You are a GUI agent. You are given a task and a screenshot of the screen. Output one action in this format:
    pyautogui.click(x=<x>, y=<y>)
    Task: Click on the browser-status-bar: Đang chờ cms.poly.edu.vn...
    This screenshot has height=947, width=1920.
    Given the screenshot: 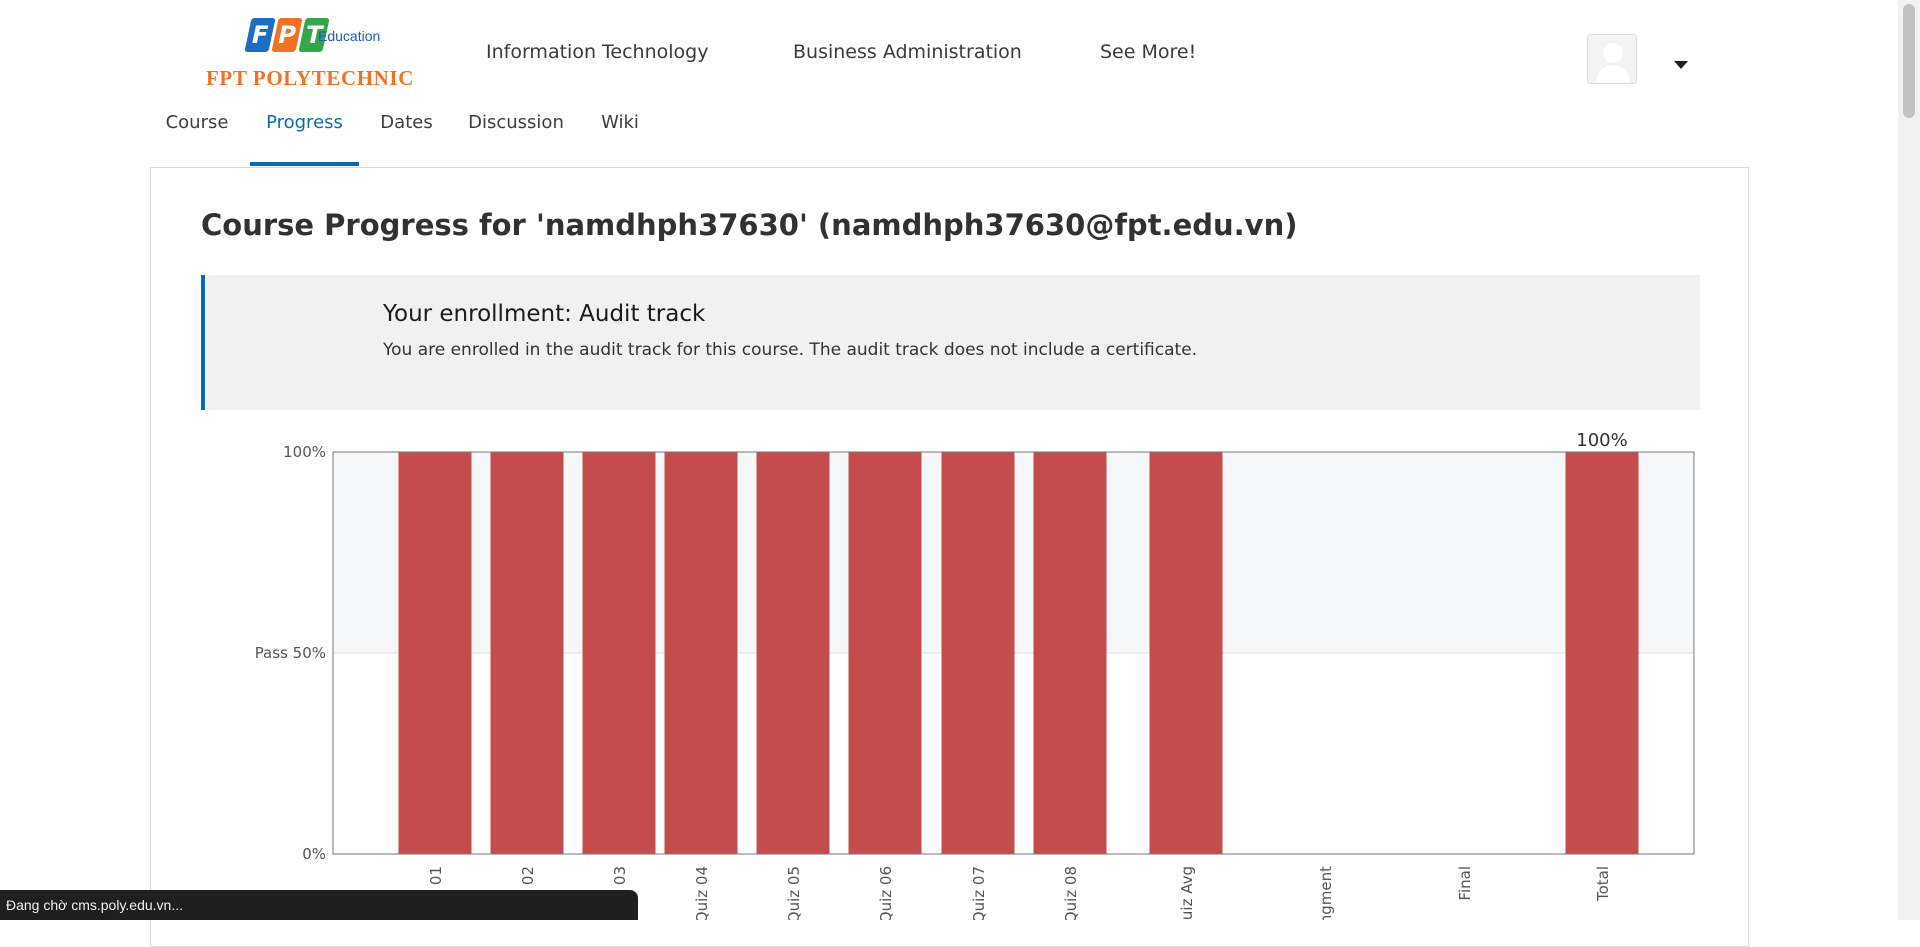 What is the action you would take?
    pyautogui.click(x=319, y=905)
    